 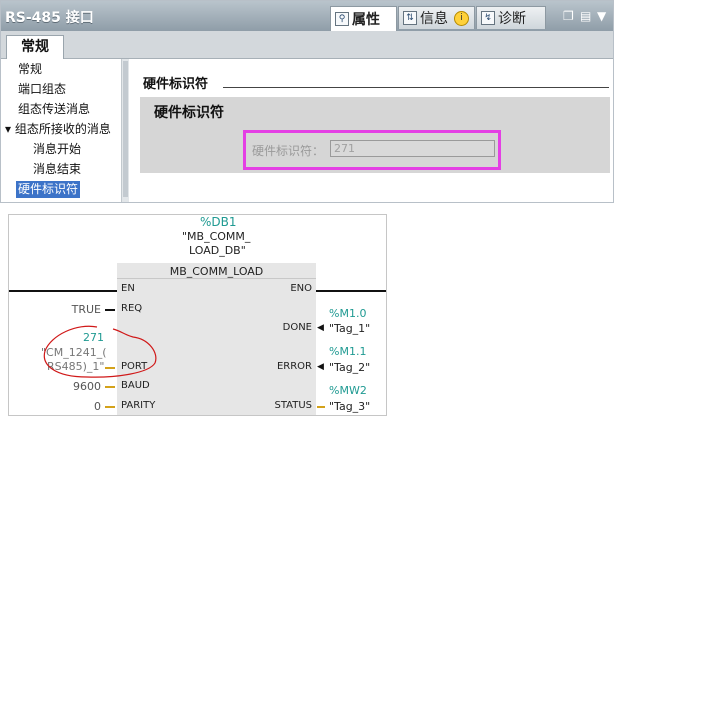 What do you see at coordinates (128, 288) in the screenshot?
I see `pin-en: EN` at bounding box center [128, 288].